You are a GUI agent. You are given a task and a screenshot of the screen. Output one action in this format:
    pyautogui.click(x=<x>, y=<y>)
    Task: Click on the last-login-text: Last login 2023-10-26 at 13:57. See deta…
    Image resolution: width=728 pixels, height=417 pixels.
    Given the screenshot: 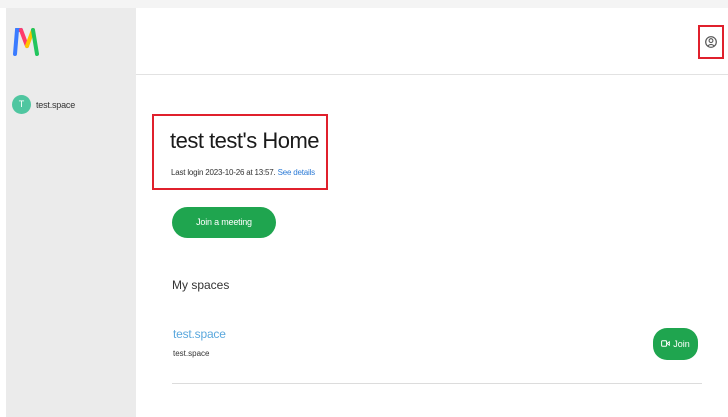 What is the action you would take?
    pyautogui.click(x=243, y=172)
    